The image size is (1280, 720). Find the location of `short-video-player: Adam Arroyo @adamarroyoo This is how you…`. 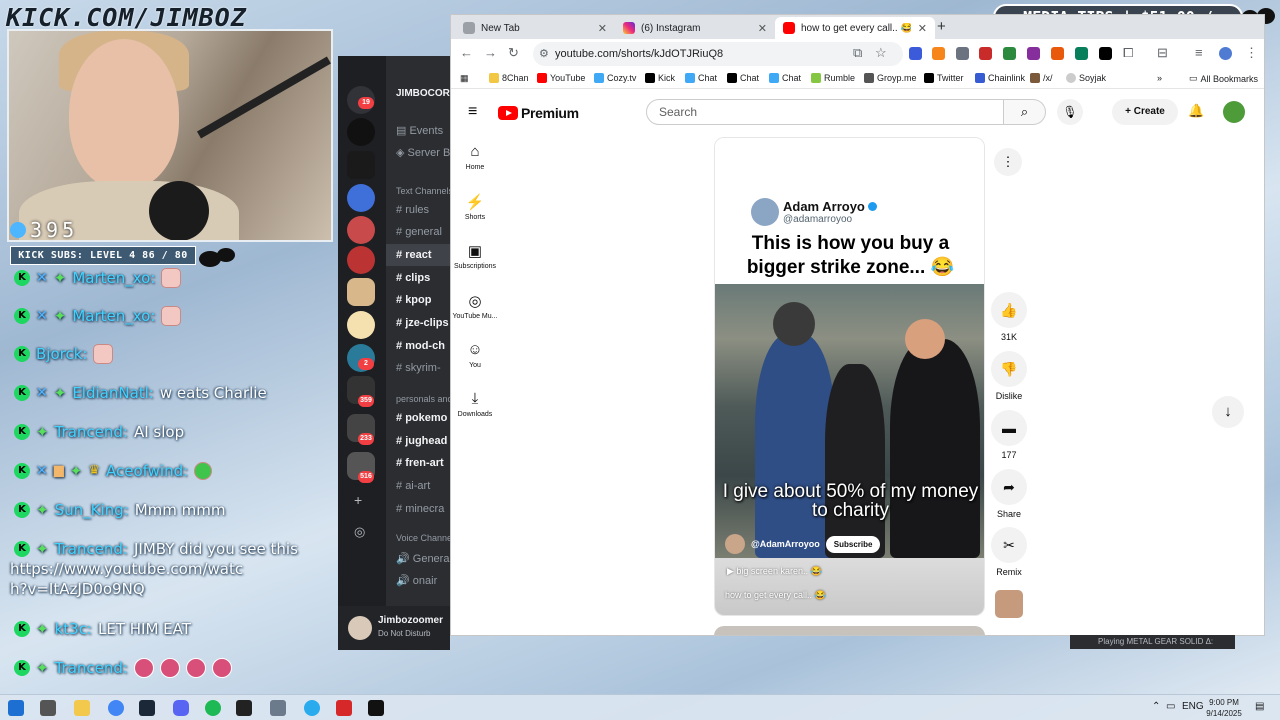

short-video-player: Adam Arroyo @adamarroyoo This is how you… is located at coordinates (849, 376).